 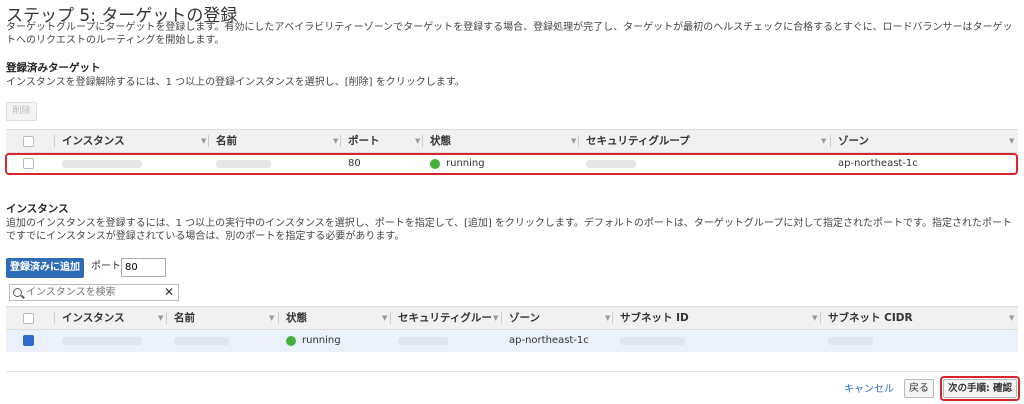 I want to click on clear-icon: ✕, so click(x=169, y=292).